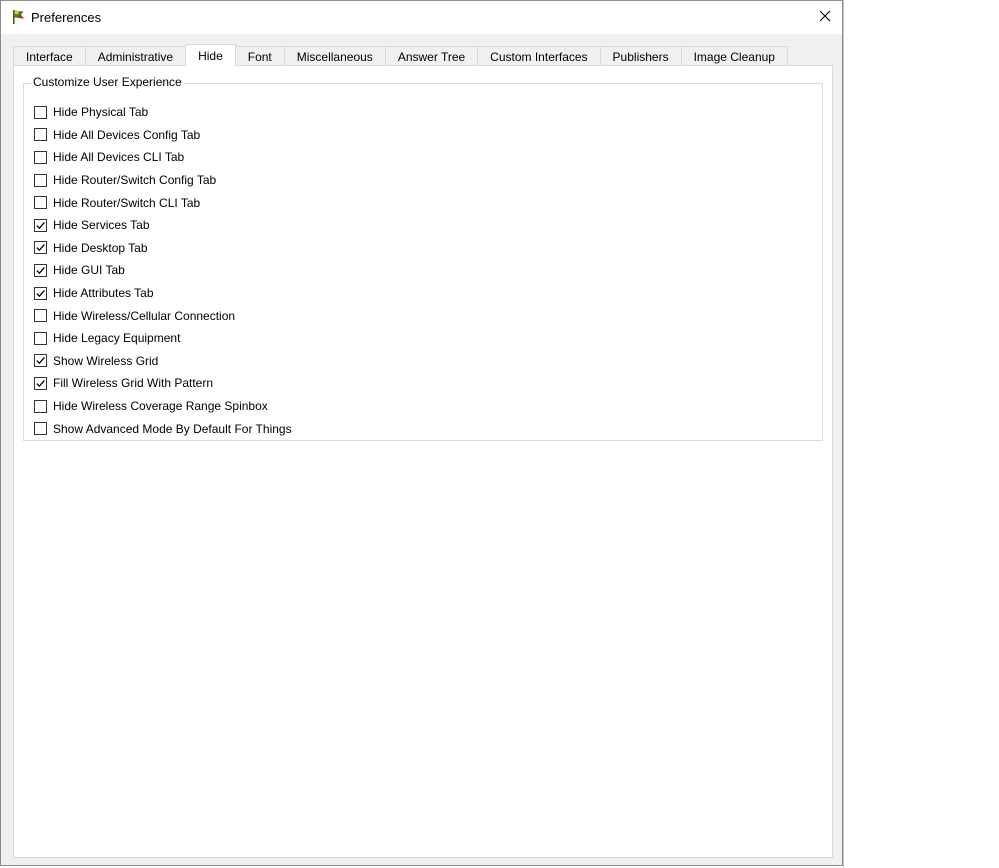 The image size is (999, 868). Describe the element at coordinates (107, 82) in the screenshot. I see `group-title: Customize User Experience` at that location.